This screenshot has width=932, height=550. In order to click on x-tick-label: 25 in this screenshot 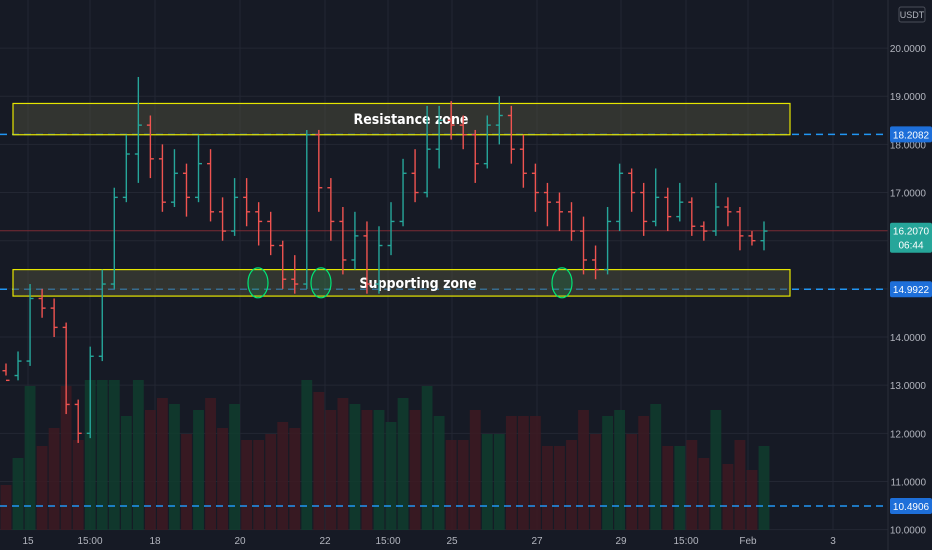, I will do `click(452, 541)`.